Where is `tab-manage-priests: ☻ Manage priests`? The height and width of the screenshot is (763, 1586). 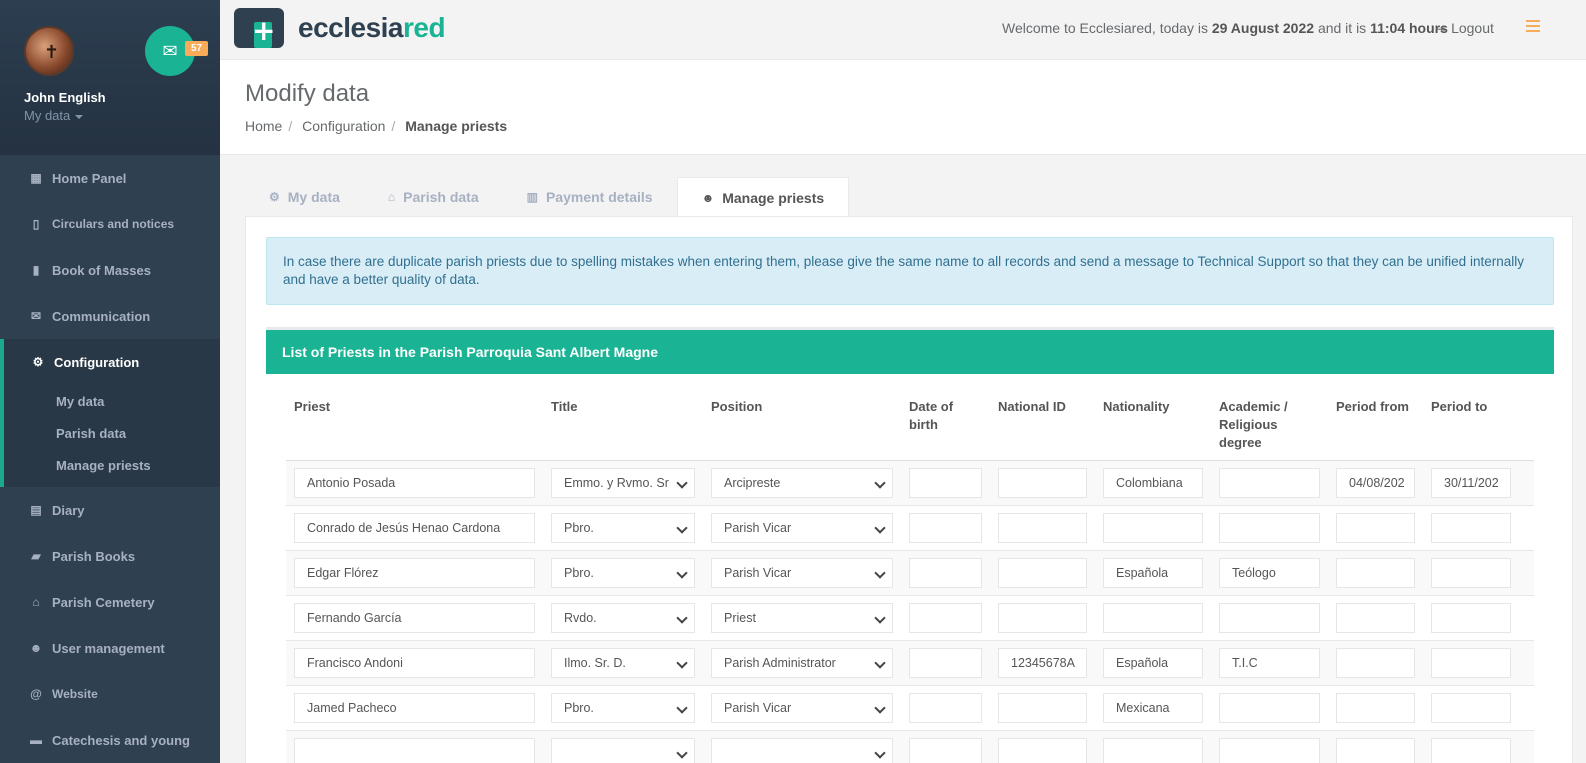
tab-manage-priests: ☻ Manage priests is located at coordinates (763, 197).